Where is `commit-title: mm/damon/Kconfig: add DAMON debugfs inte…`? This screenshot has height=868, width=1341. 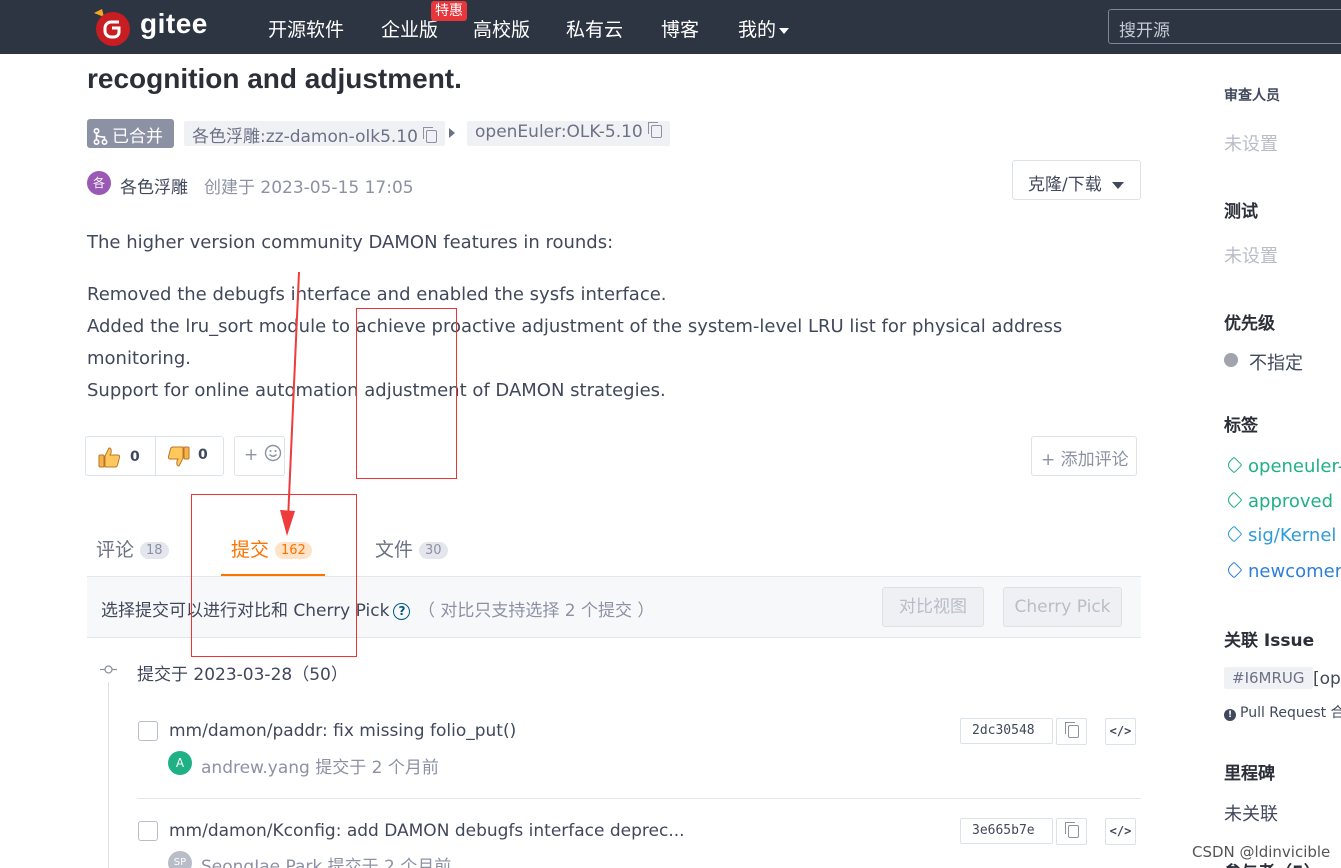
commit-title: mm/damon/Kconfig: add DAMON debugfs inte… is located at coordinates (427, 831).